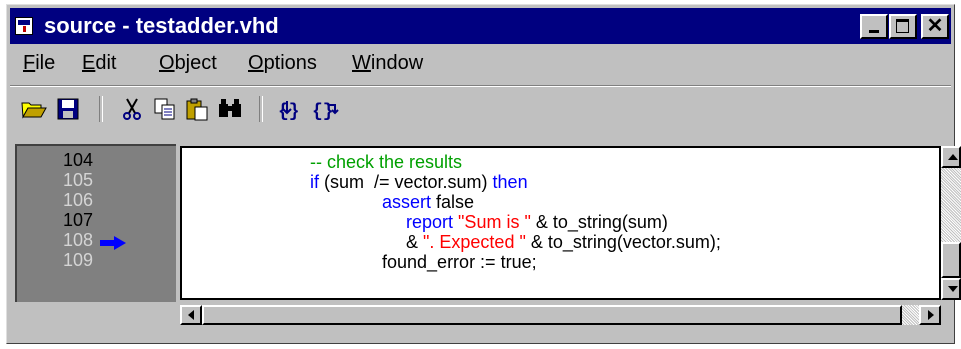  I want to click on code-text: &, so click(415, 242).